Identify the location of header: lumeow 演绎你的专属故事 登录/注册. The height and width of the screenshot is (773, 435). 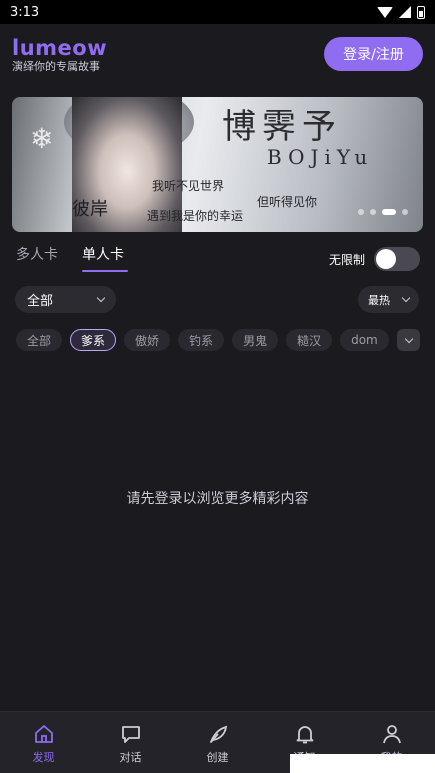
(217, 57).